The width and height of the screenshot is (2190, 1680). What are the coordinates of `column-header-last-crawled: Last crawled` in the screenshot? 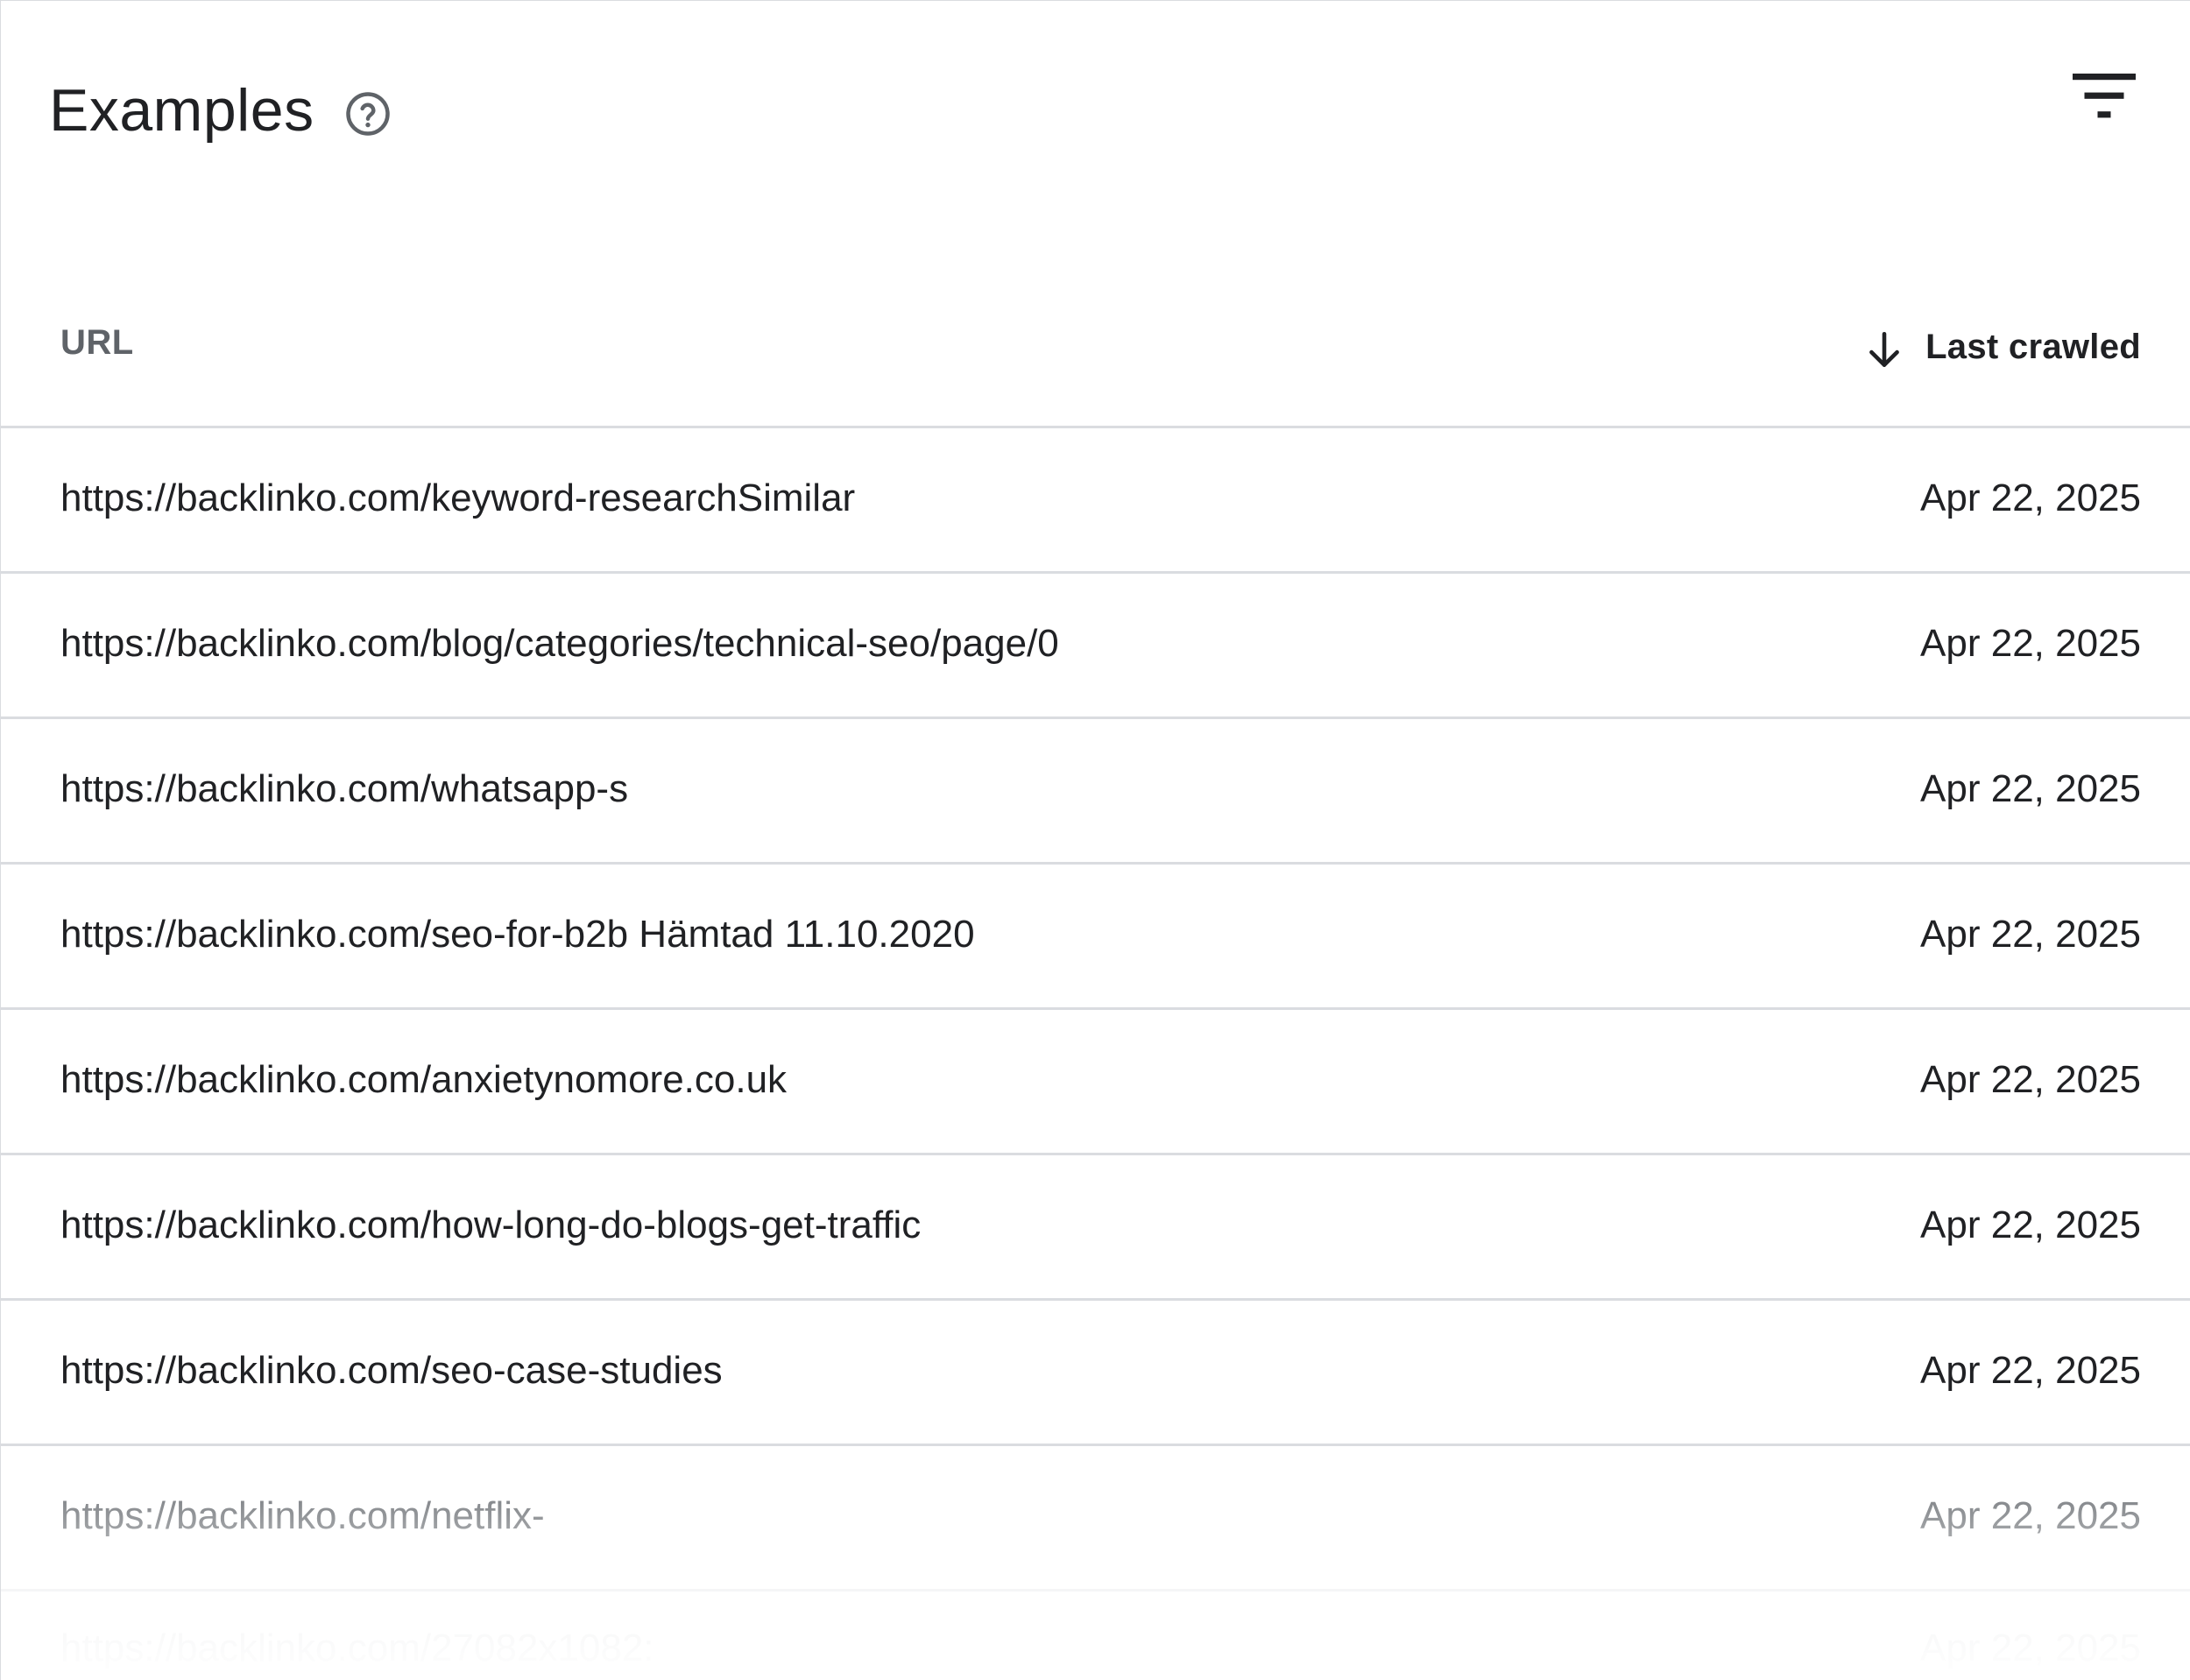 It's located at (2001, 346).